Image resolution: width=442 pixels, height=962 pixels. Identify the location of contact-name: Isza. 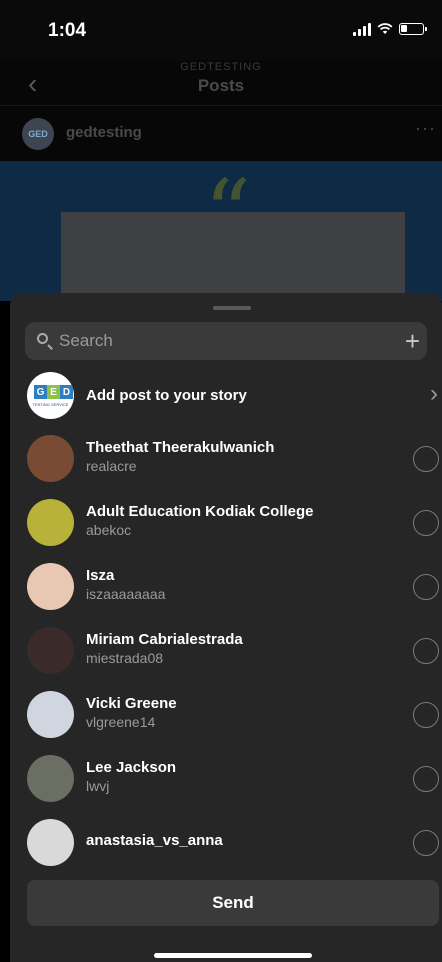
(100, 575).